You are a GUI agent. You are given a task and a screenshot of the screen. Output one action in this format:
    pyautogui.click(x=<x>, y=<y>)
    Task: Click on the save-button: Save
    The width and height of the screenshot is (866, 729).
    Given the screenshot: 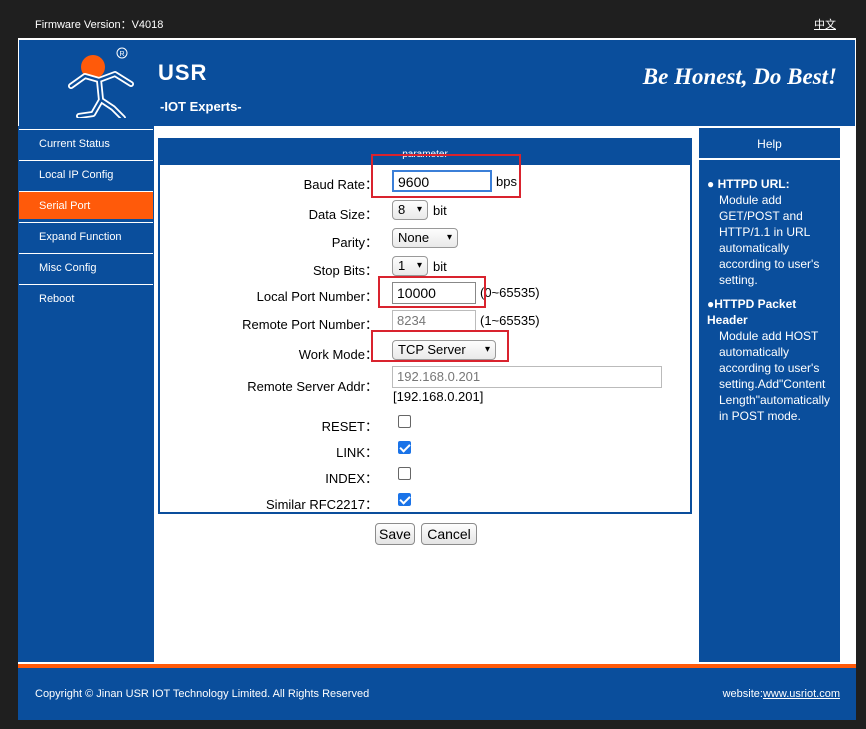 What is the action you would take?
    pyautogui.click(x=395, y=534)
    